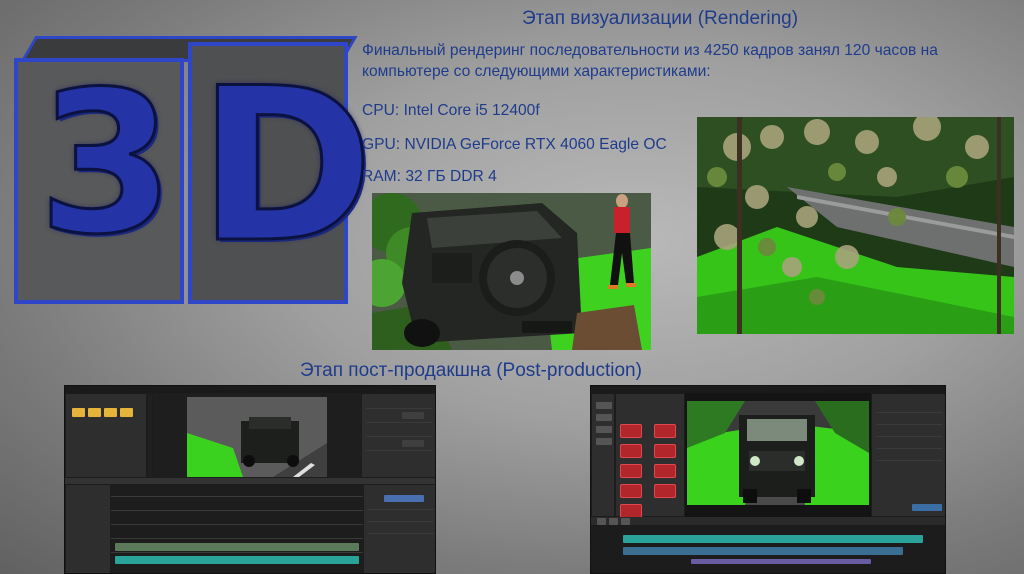 This screenshot has width=1024, height=574. Describe the element at coordinates (257, 435) in the screenshot. I see `preview-area` at that location.